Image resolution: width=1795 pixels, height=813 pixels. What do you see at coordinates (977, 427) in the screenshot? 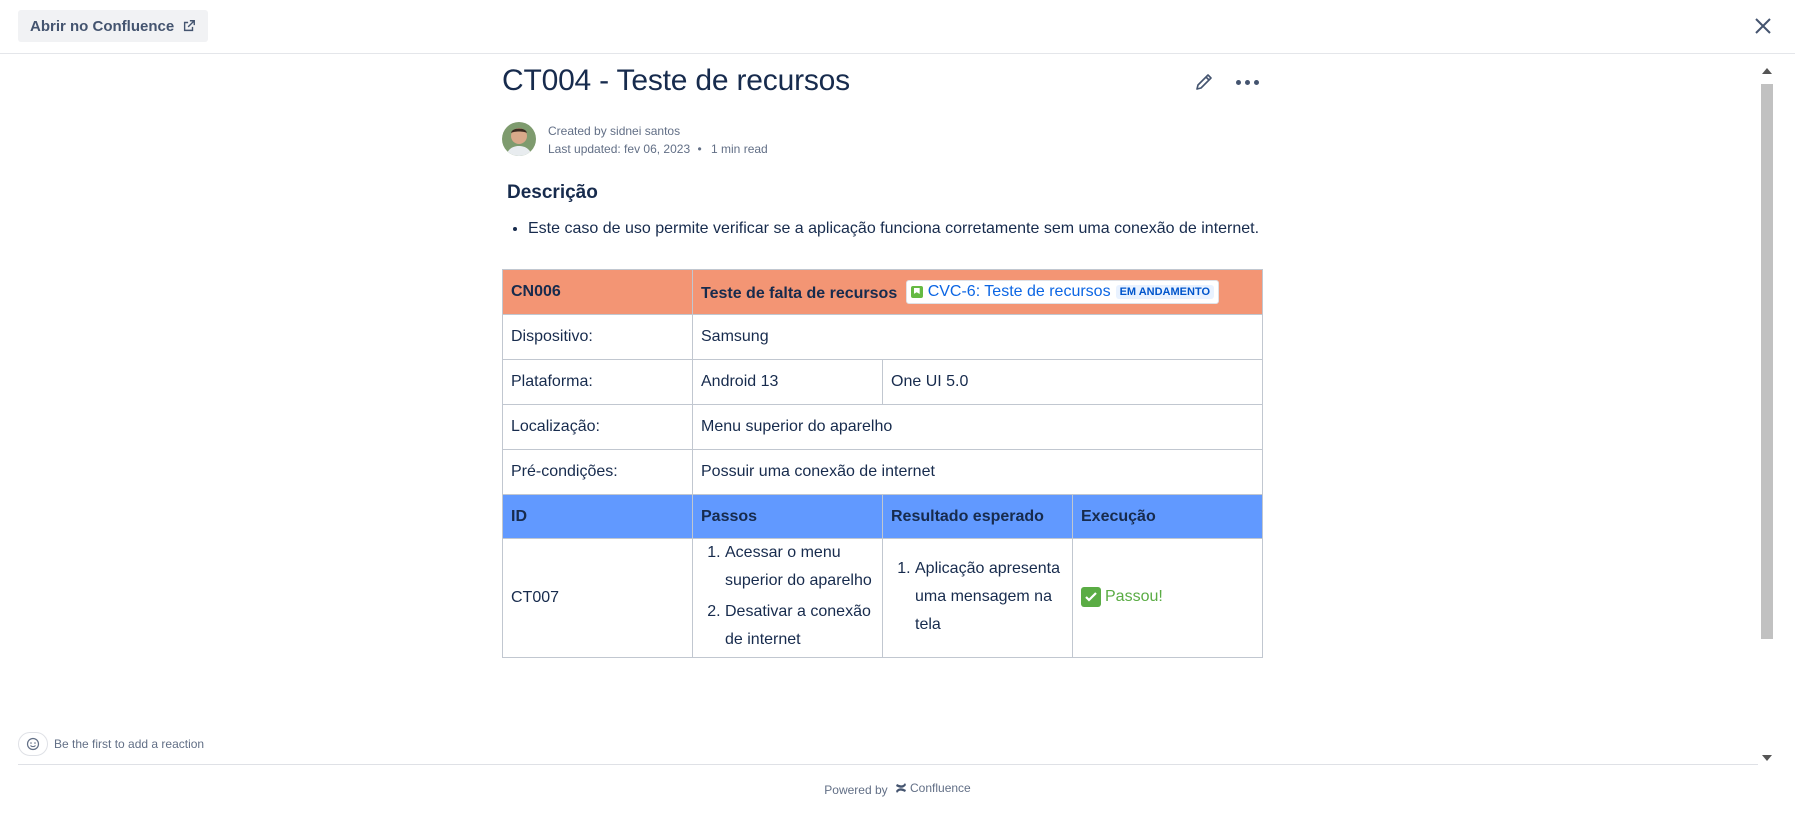
I see `row-value: Menu superior do aparelho` at bounding box center [977, 427].